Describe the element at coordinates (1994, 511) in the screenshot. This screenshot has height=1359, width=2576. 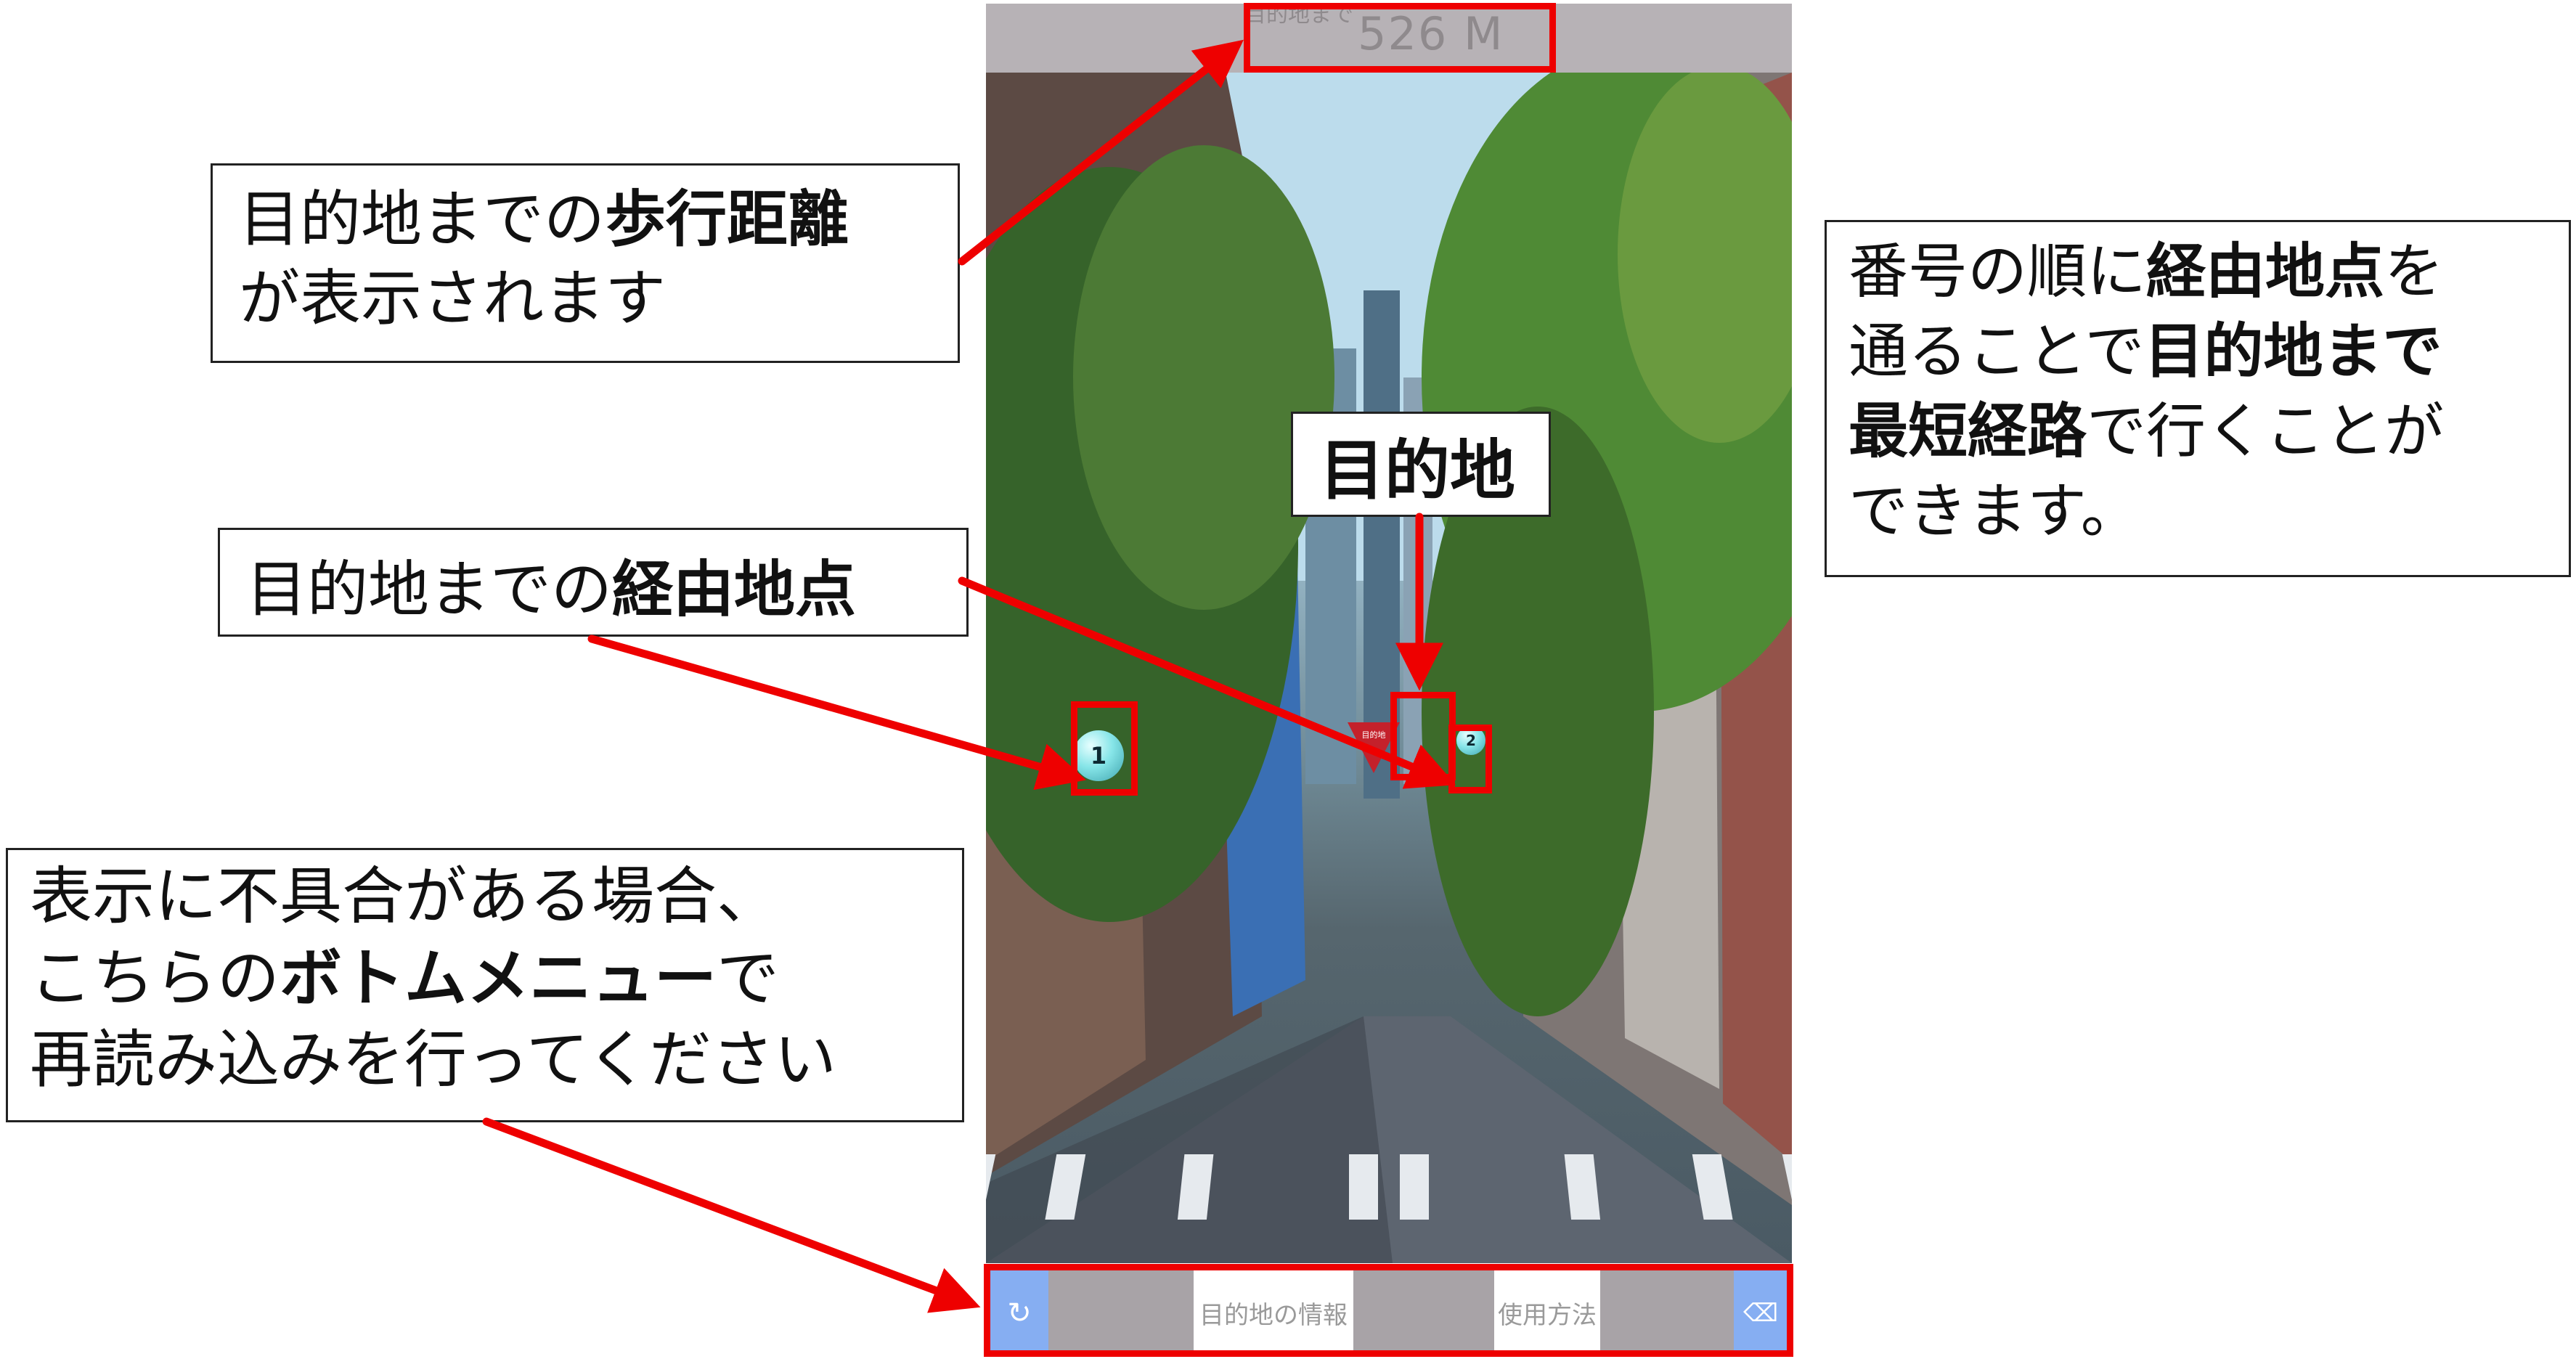
I see `callout-text: できます。` at that location.